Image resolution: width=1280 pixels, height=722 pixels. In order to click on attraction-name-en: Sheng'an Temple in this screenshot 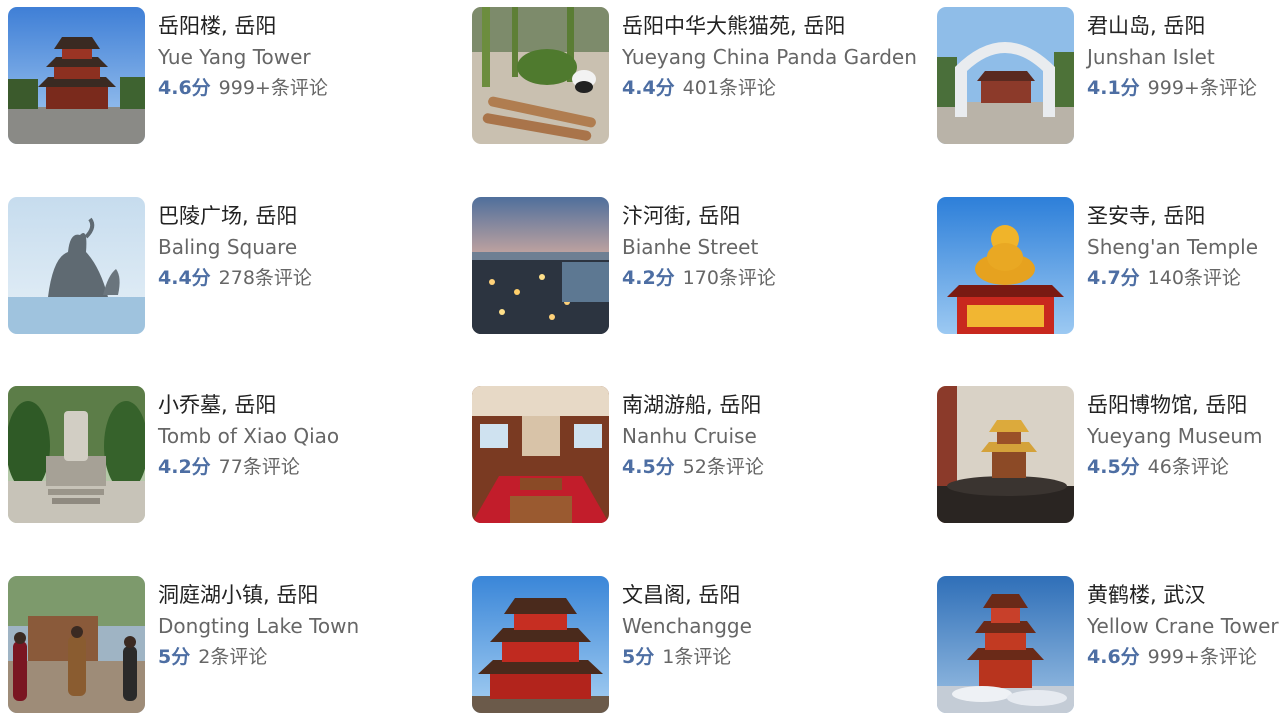, I will do `click(1172, 247)`.